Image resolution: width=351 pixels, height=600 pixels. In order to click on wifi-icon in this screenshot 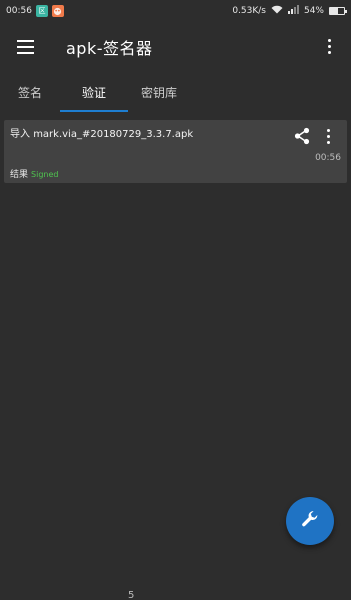, I will do `click(277, 11)`.